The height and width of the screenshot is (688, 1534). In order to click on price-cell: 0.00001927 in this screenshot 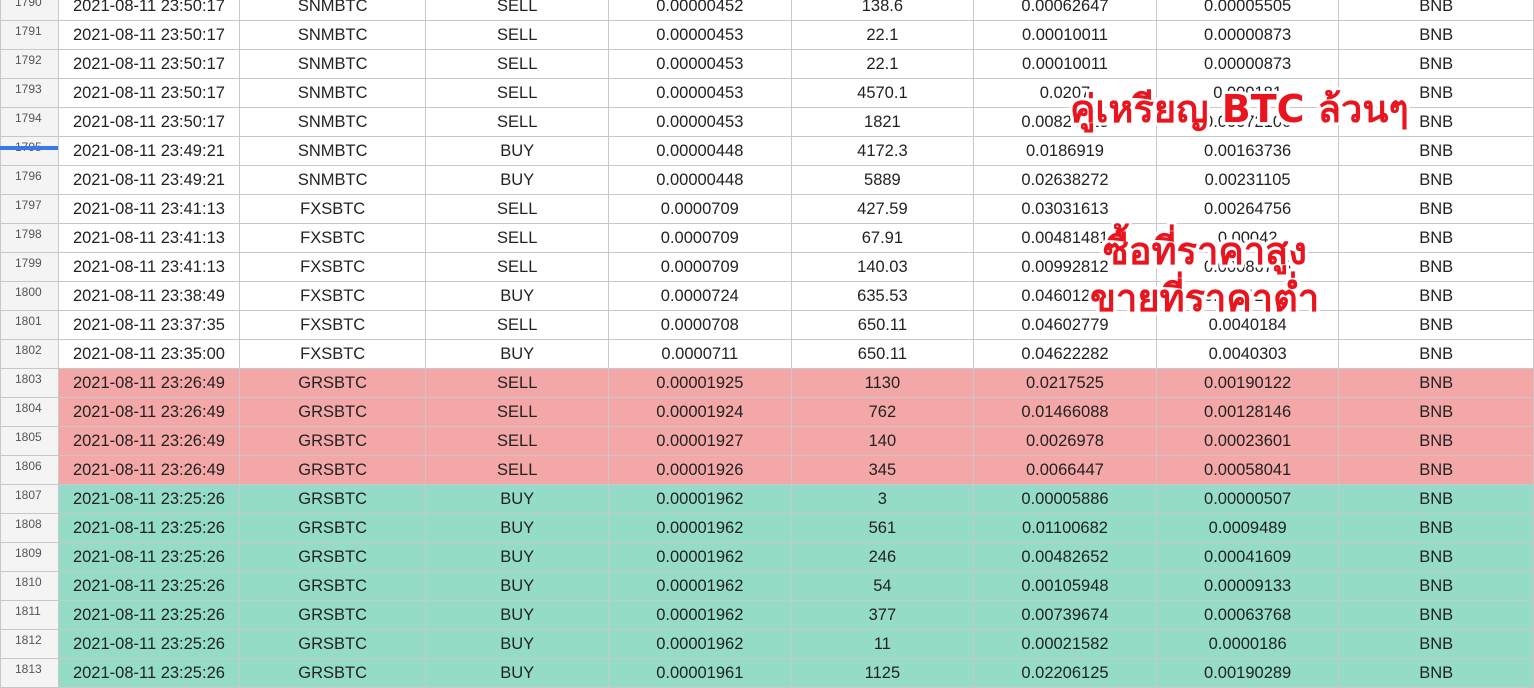, I will do `click(699, 441)`.